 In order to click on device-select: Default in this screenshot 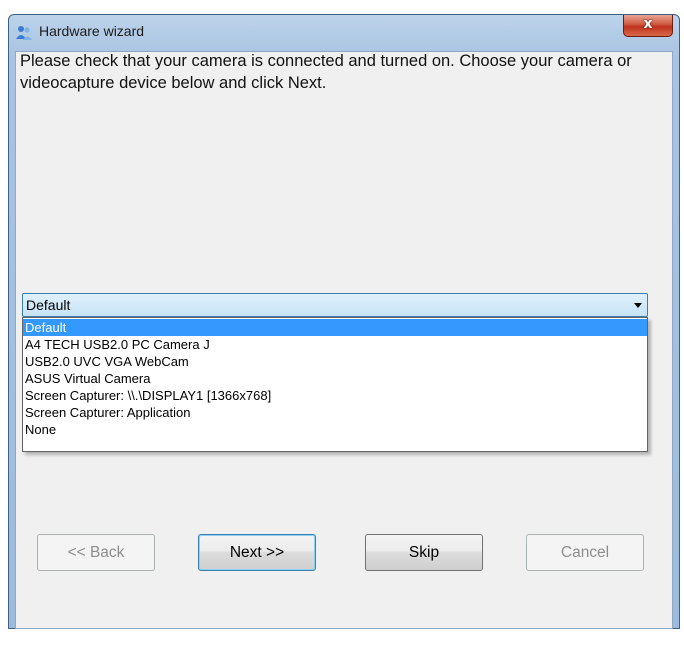, I will do `click(335, 305)`.